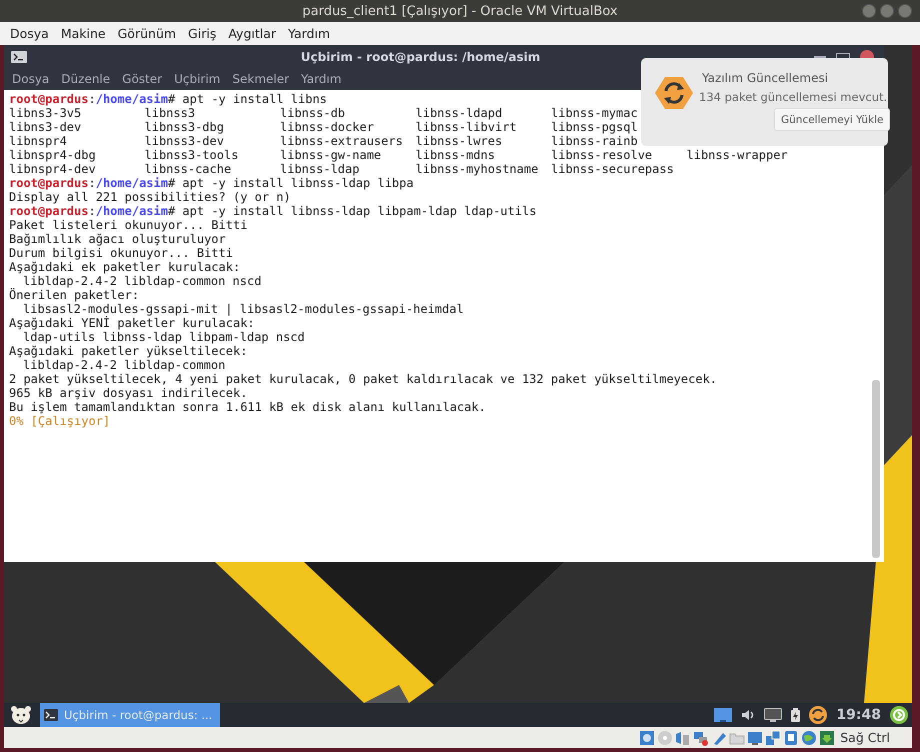 This screenshot has height=752, width=920. What do you see at coordinates (791, 738) in the screenshot?
I see `chip-icon` at bounding box center [791, 738].